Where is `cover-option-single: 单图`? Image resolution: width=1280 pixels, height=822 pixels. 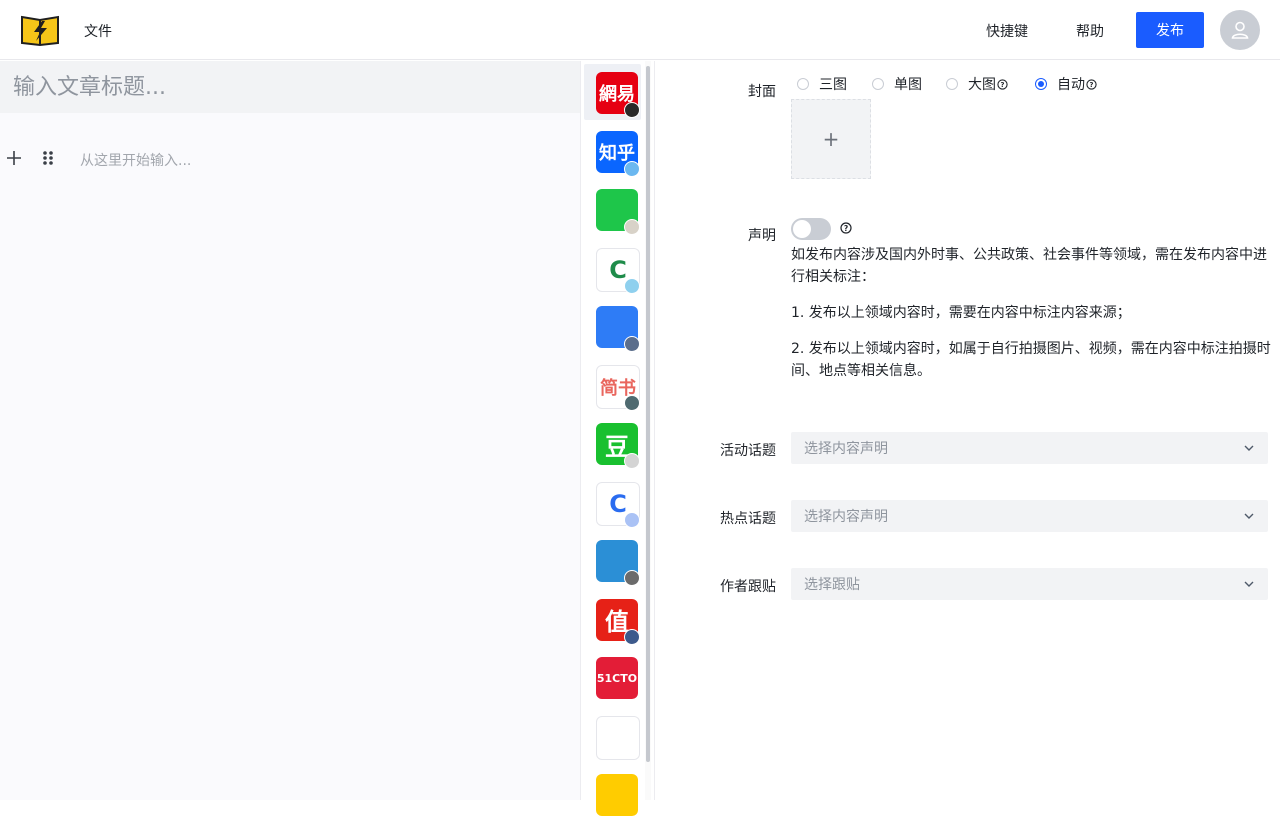 cover-option-single: 单图 is located at coordinates (897, 84).